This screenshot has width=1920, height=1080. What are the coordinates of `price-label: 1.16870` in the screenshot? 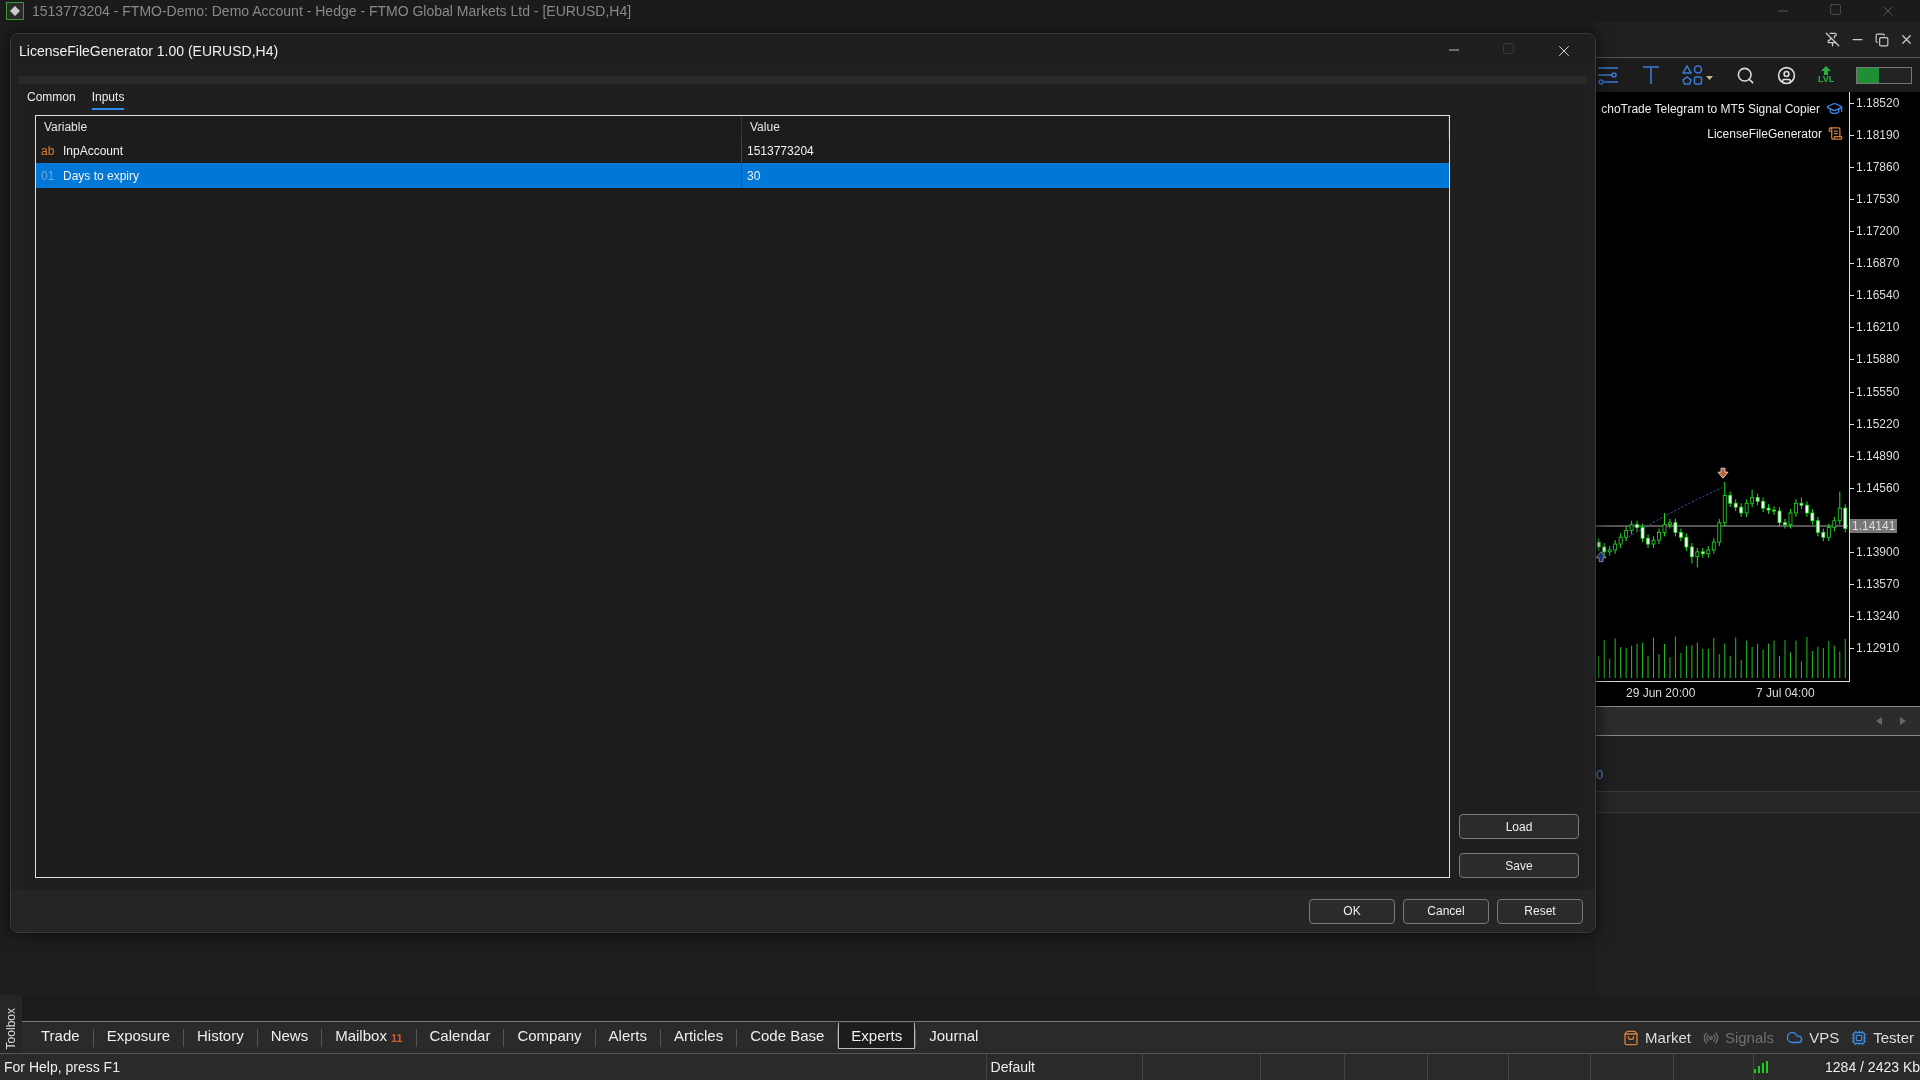 It's located at (1878, 263).